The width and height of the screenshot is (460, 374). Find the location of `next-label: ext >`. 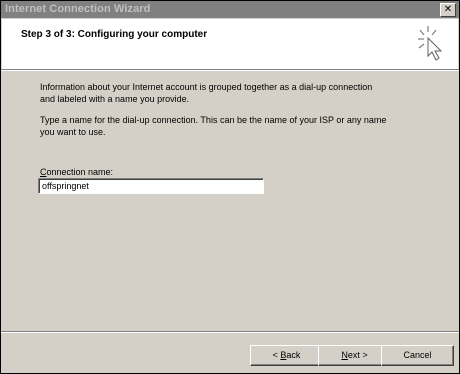

next-label: ext > is located at coordinates (357, 355).